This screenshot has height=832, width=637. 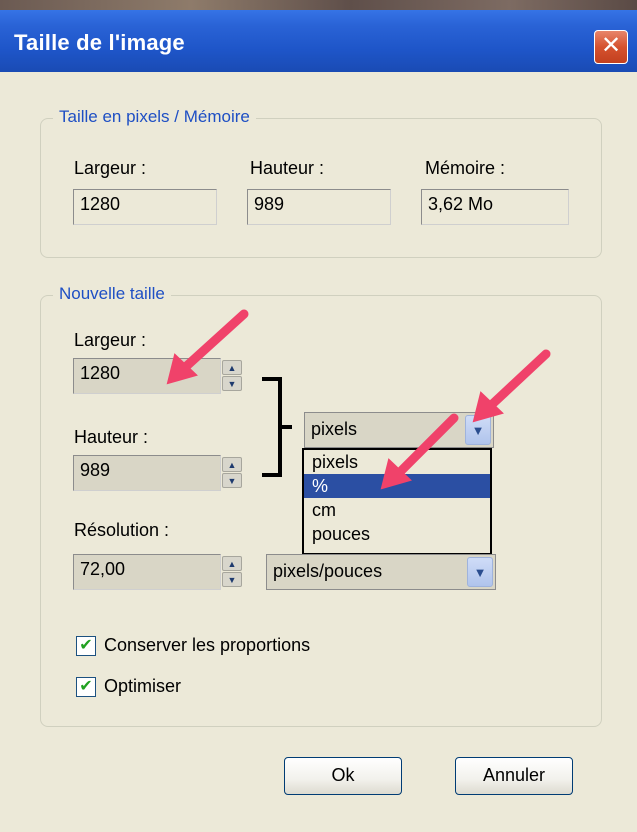 I want to click on current-width-label: Largeur :, so click(x=110, y=168).